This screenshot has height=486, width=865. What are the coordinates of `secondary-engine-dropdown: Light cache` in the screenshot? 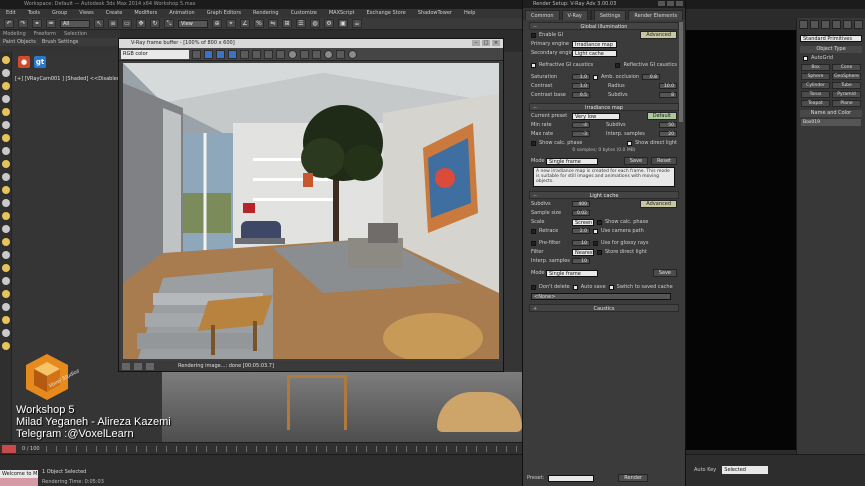 It's located at (594, 53).